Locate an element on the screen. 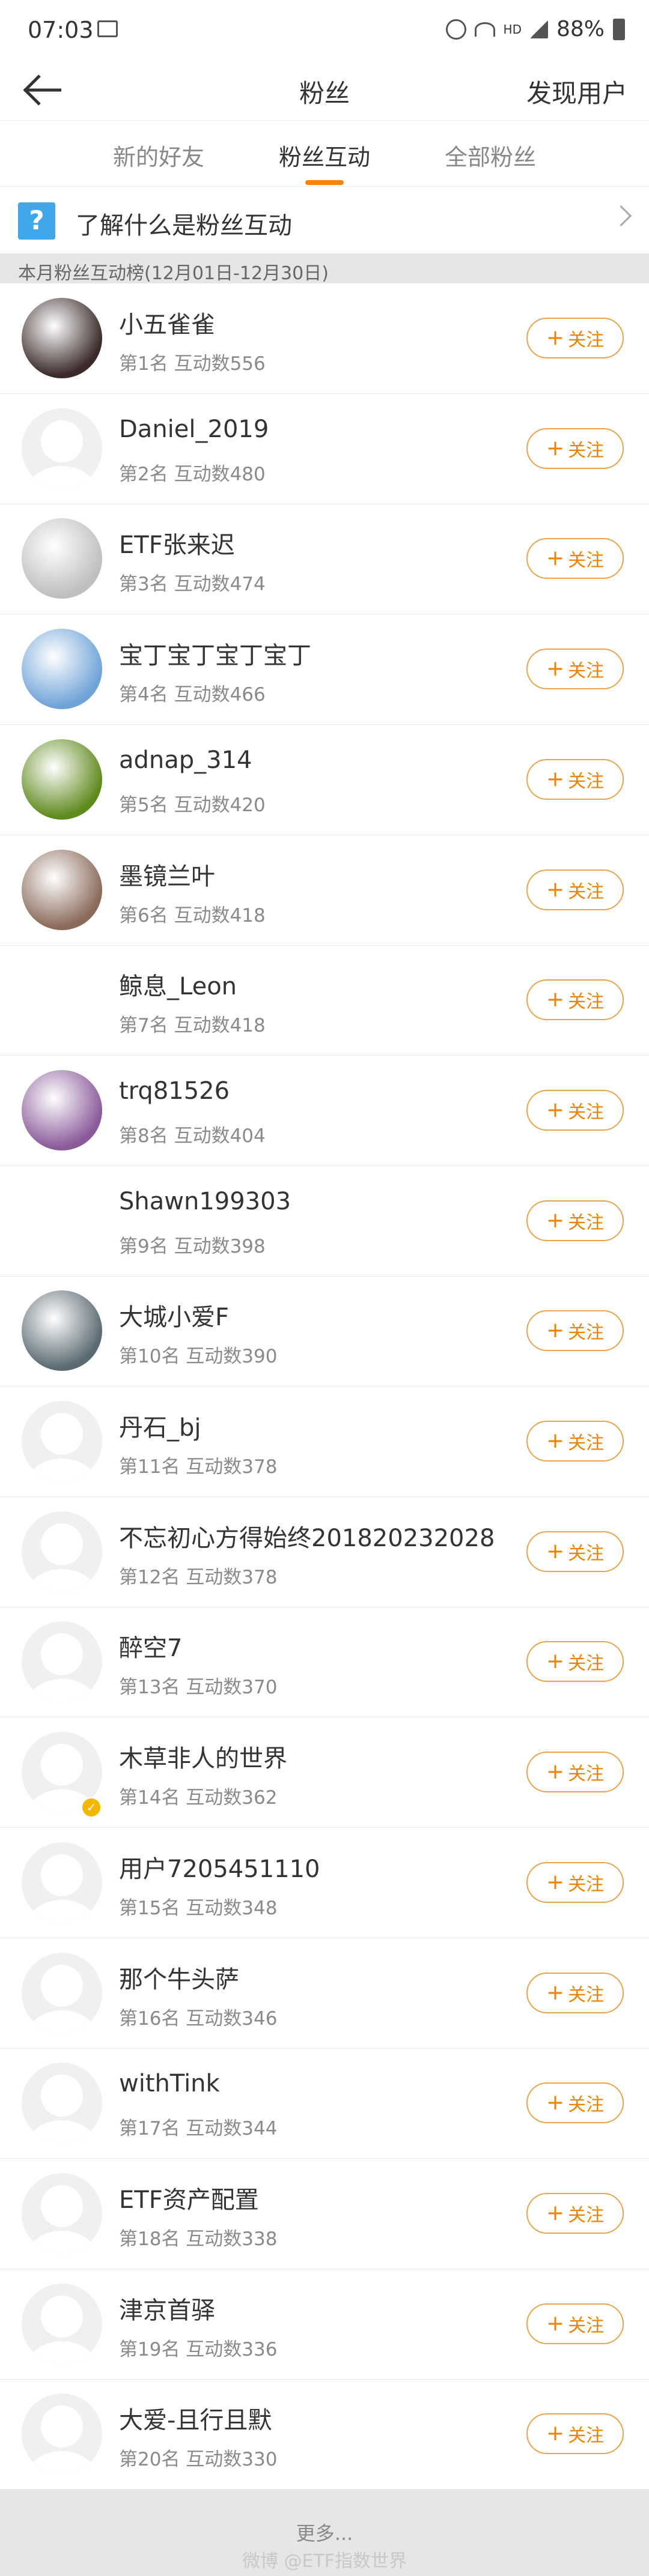 This screenshot has height=2576, width=649. tab-new-friends: 新的好友 is located at coordinates (158, 155).